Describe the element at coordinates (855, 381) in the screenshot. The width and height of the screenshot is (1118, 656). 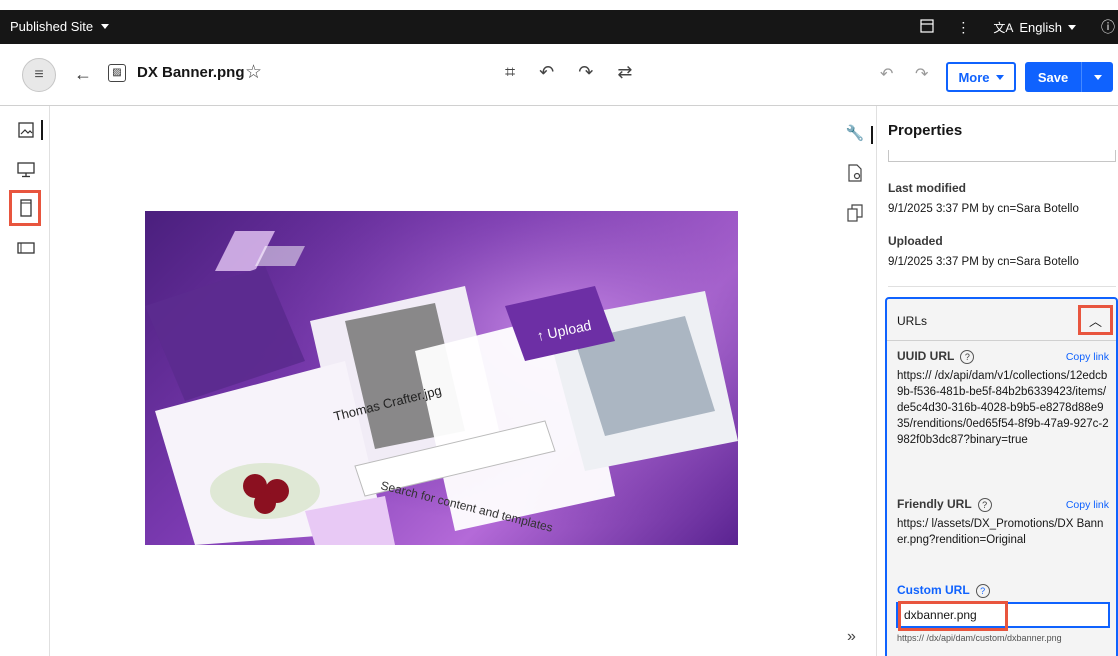
I see `right-rail: 🔧` at that location.